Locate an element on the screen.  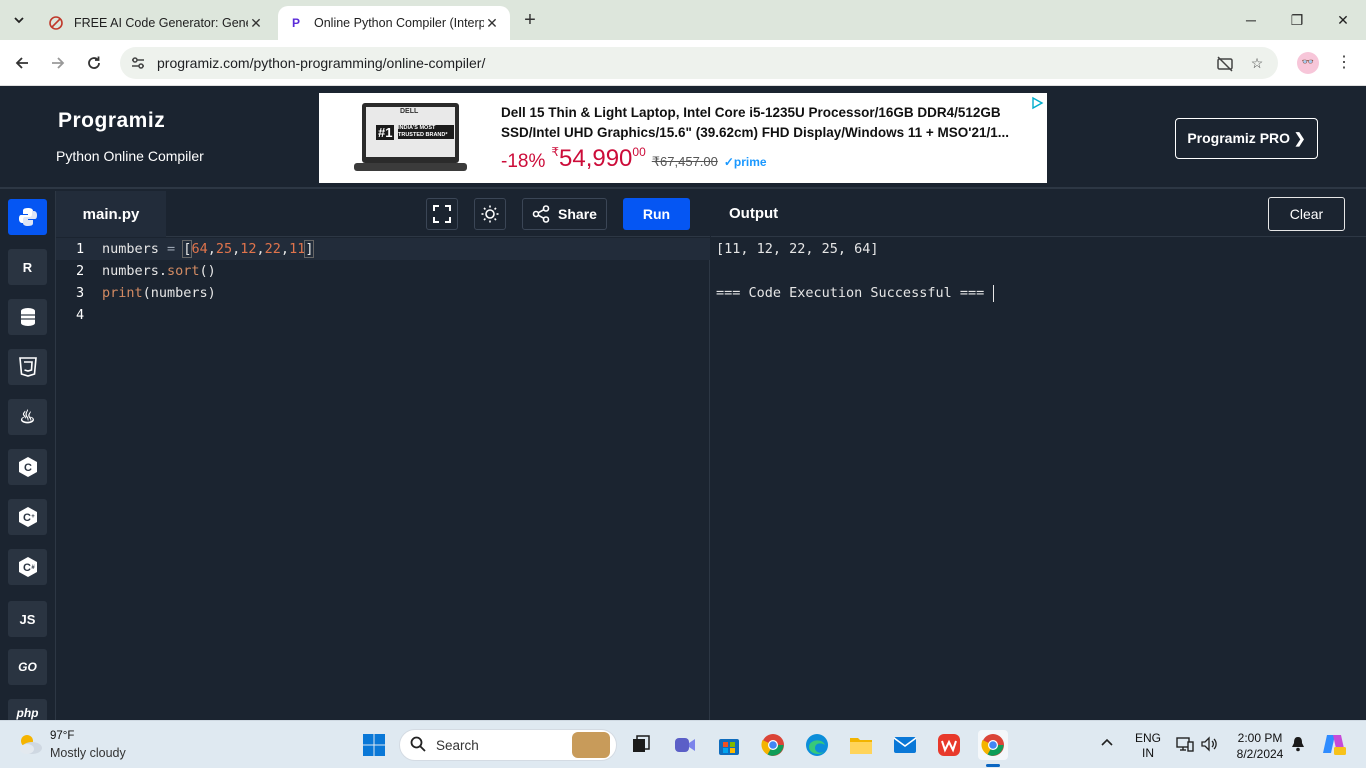
line-number: 3 is located at coordinates (80, 293).